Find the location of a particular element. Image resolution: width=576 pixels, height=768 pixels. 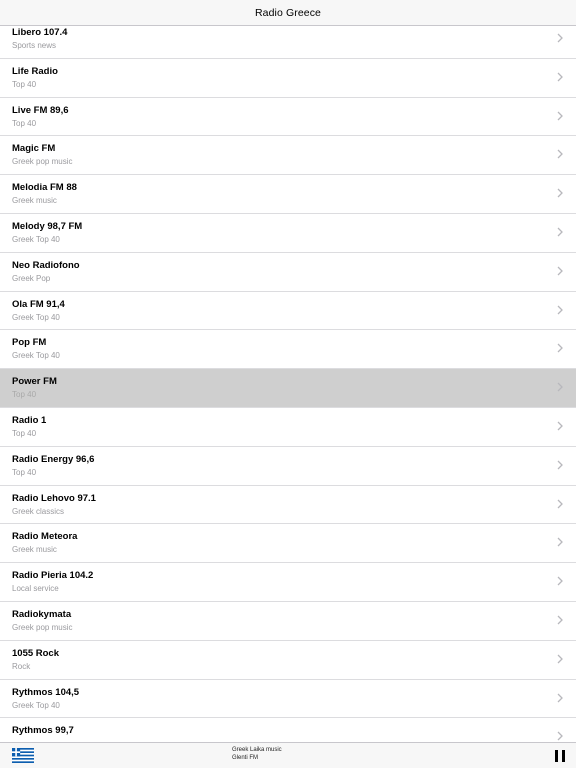

pause-button is located at coordinates (560, 756).